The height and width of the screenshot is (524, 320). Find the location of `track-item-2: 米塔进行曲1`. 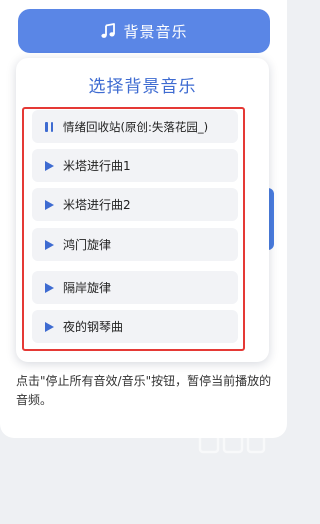

track-item-2: 米塔进行曲1 is located at coordinates (135, 165).